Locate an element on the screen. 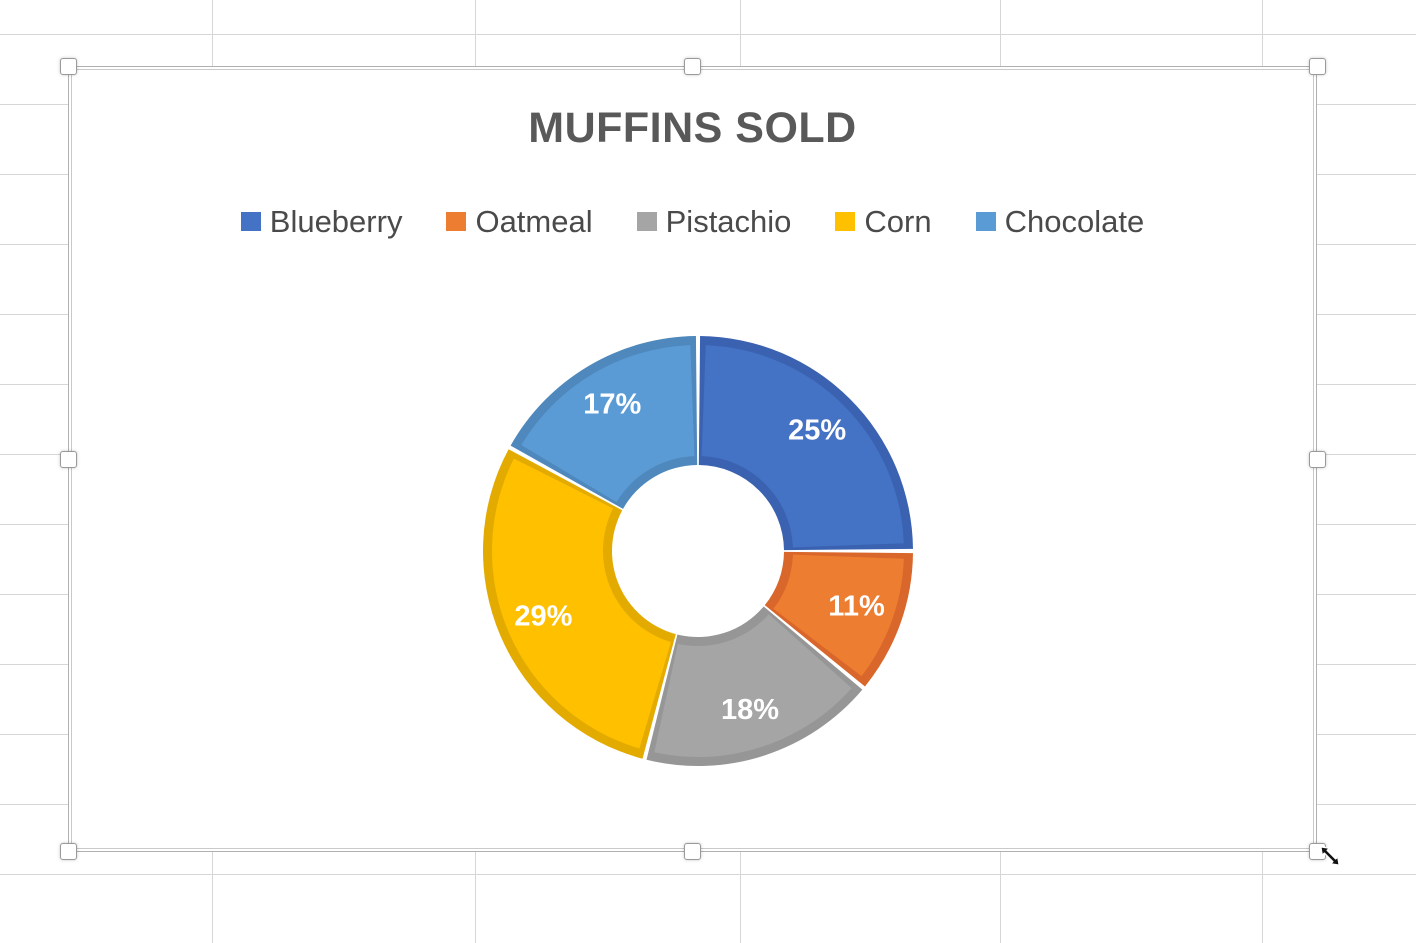  doughnut-data-label: 17% is located at coordinates (612, 405).